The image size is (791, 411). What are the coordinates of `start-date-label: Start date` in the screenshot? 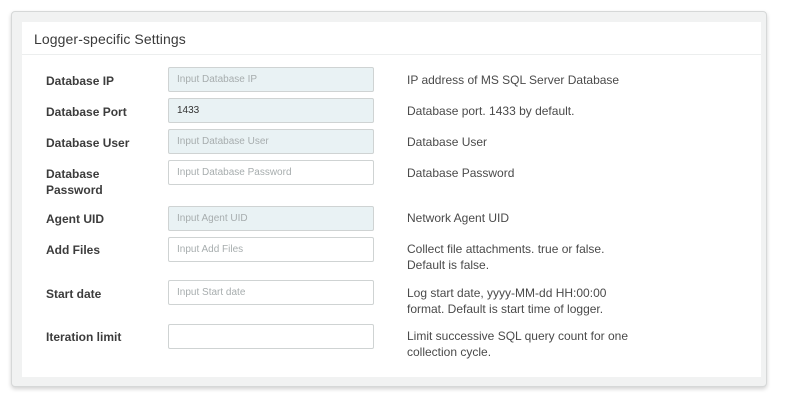 It's located at (74, 294).